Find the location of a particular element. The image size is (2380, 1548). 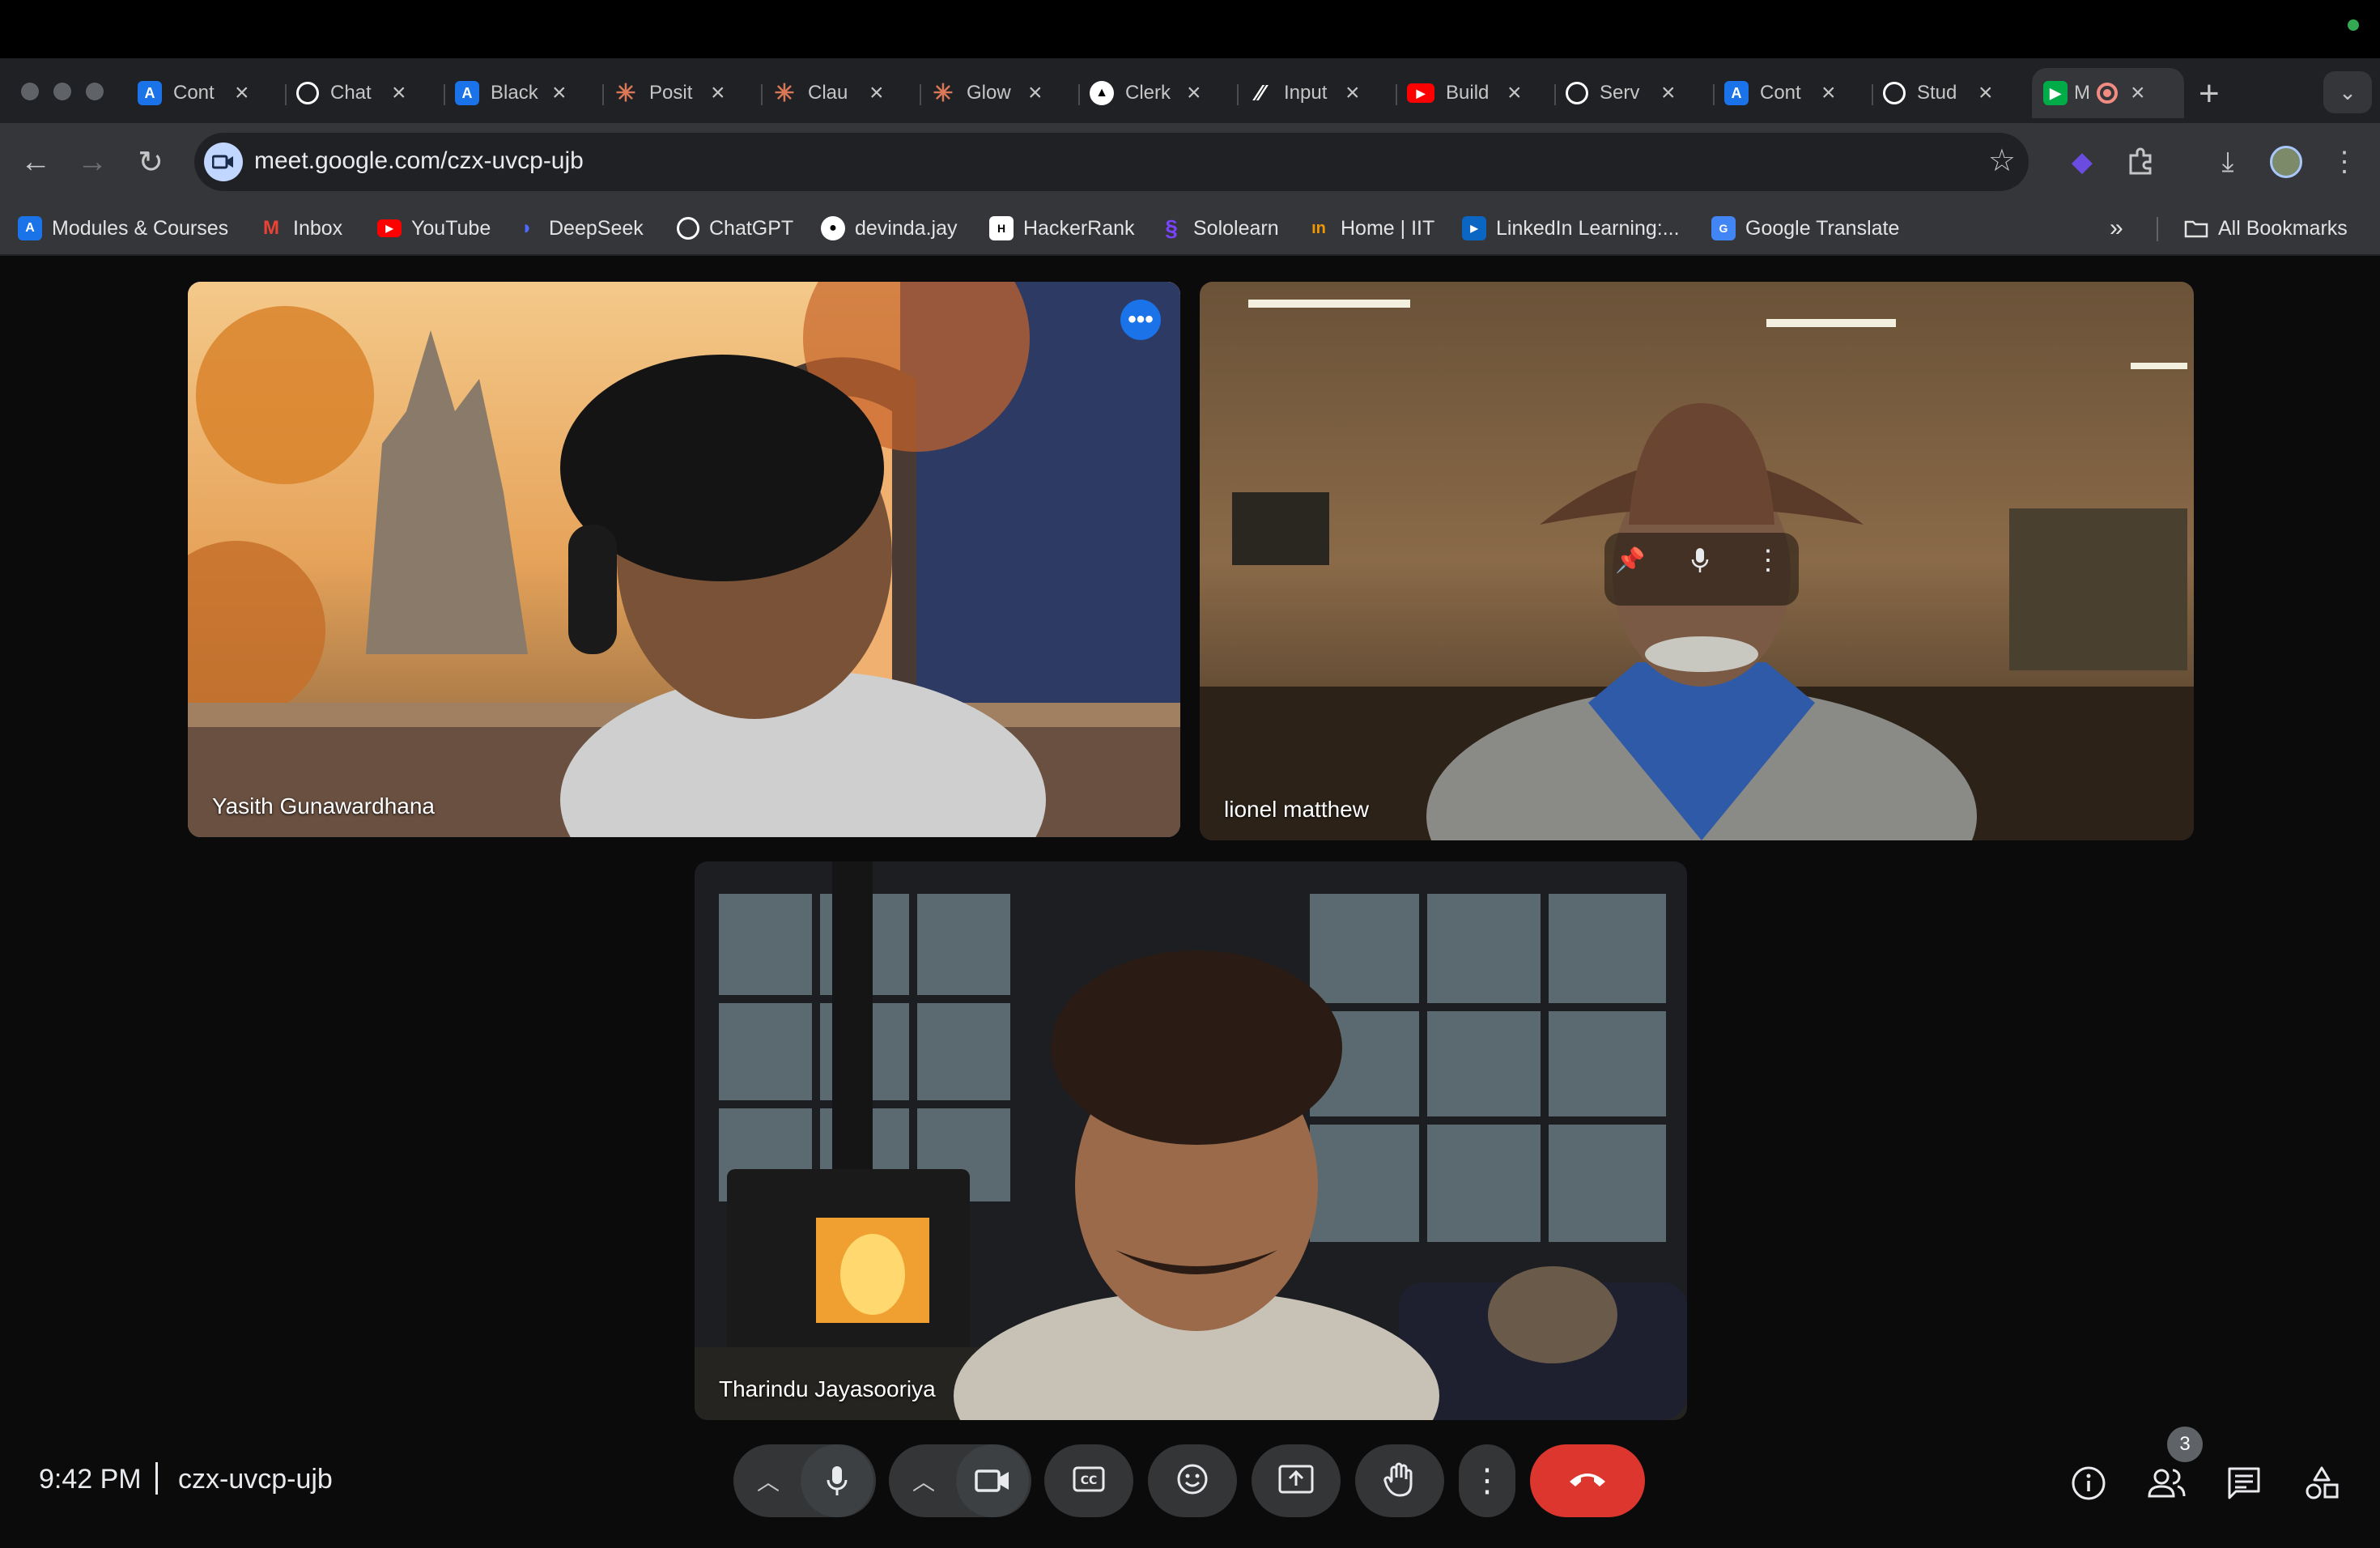

forward-icon: → is located at coordinates (92, 162).